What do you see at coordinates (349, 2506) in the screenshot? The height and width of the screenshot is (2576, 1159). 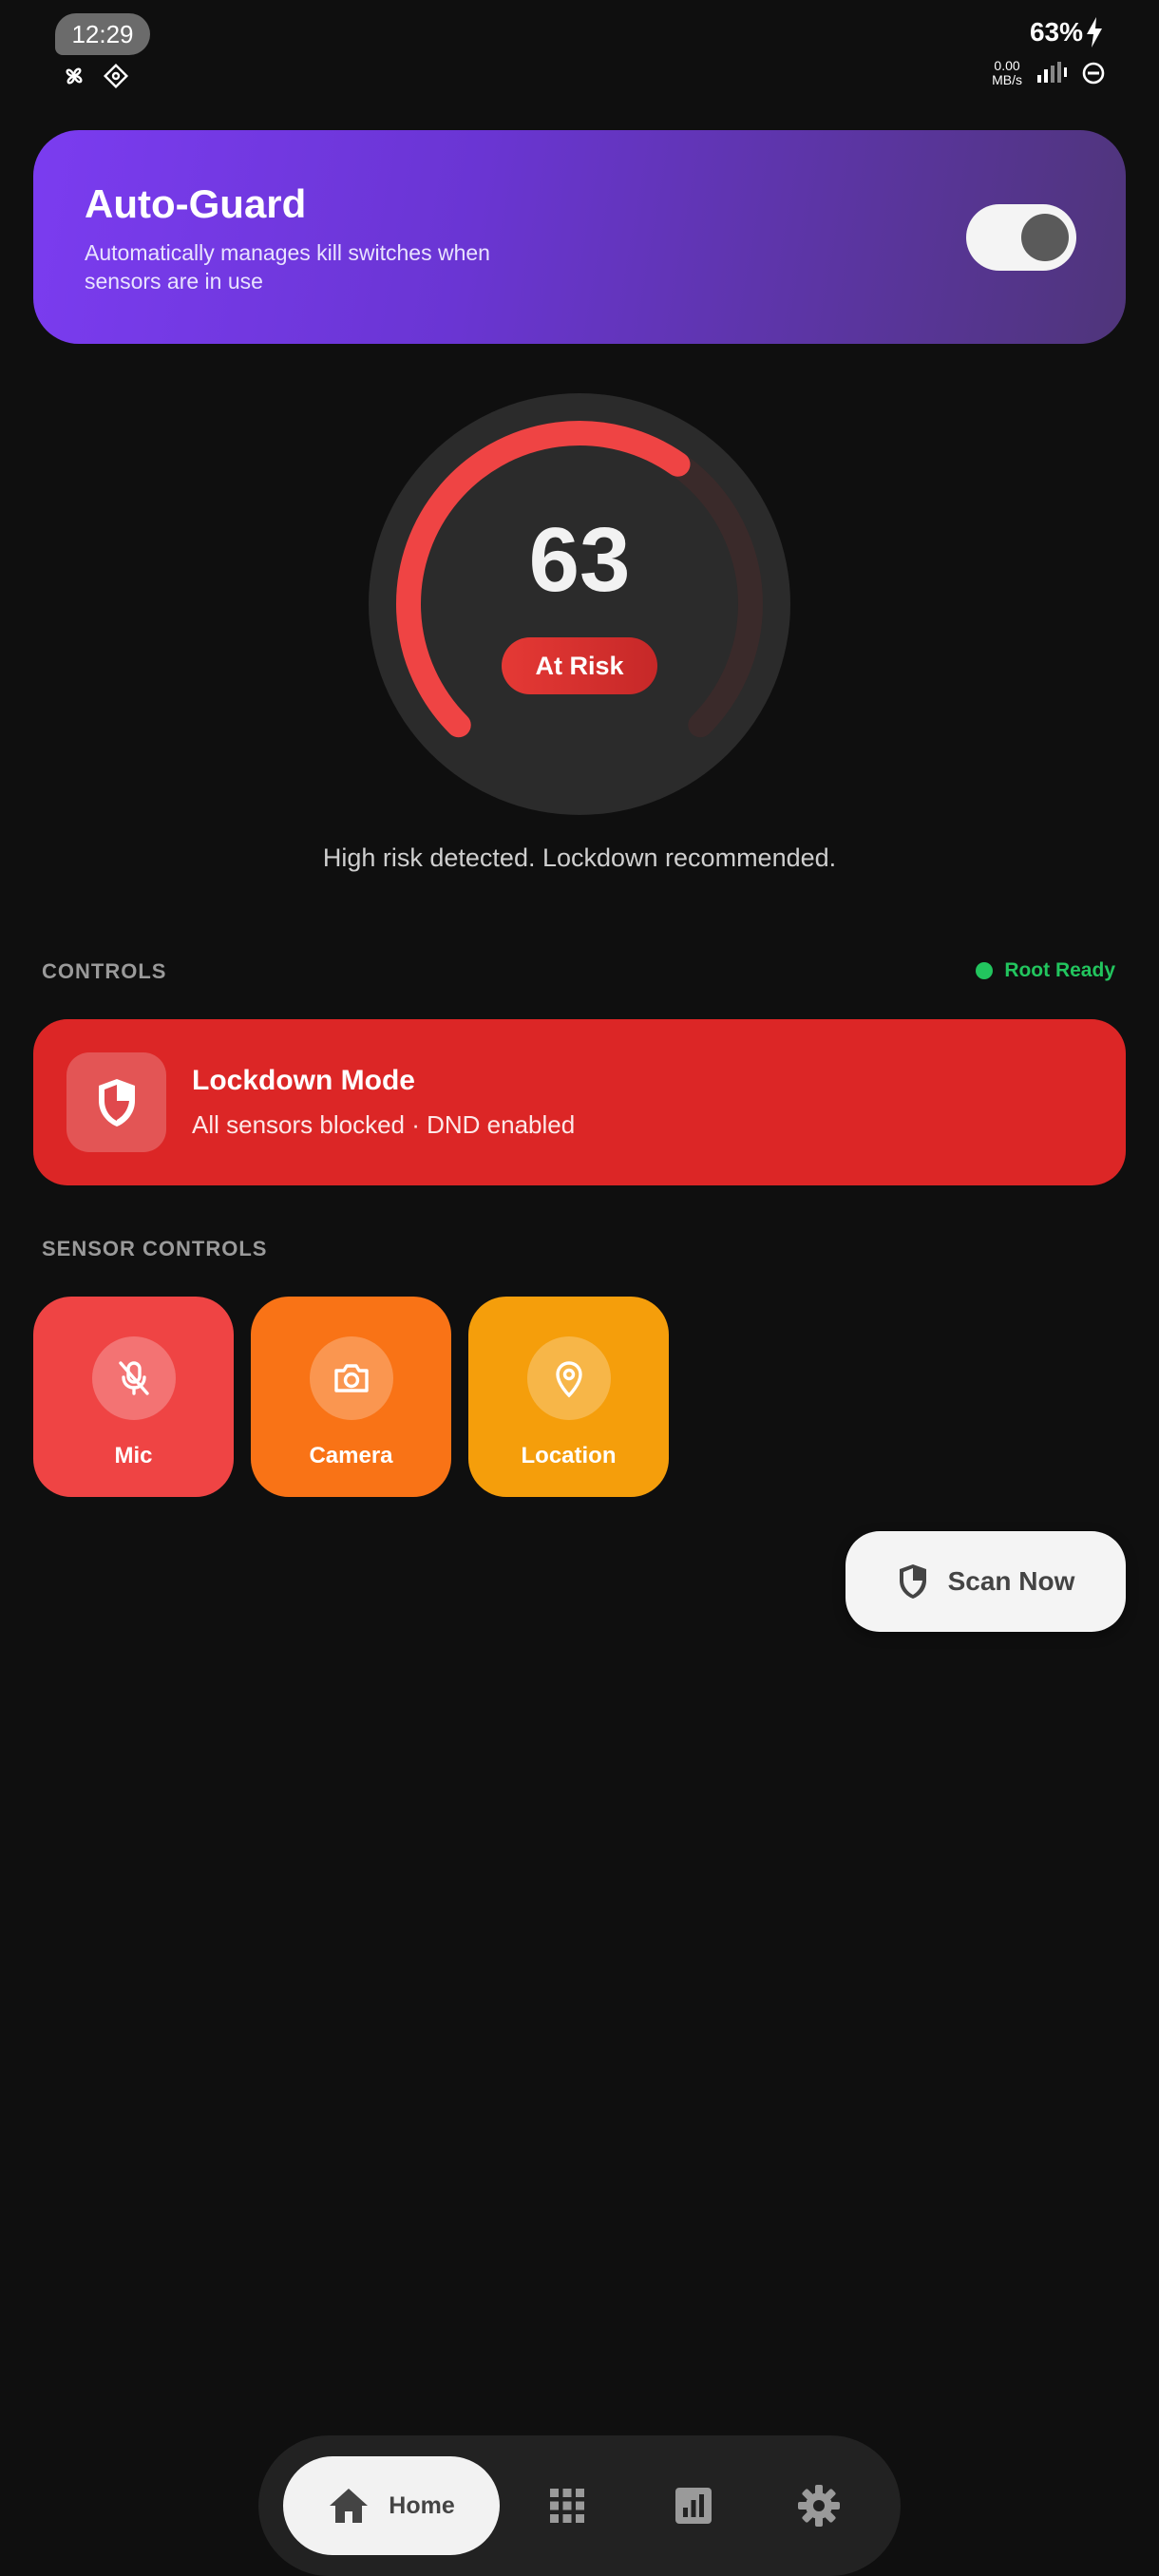 I see `home-icon` at bounding box center [349, 2506].